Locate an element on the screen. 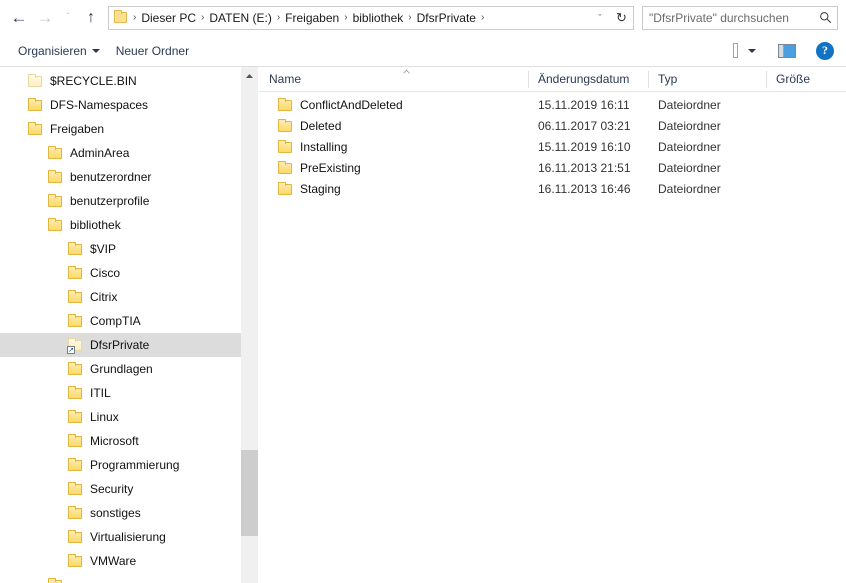 The image size is (846, 583). recent-locations-button: ˇ is located at coordinates (68, 18).